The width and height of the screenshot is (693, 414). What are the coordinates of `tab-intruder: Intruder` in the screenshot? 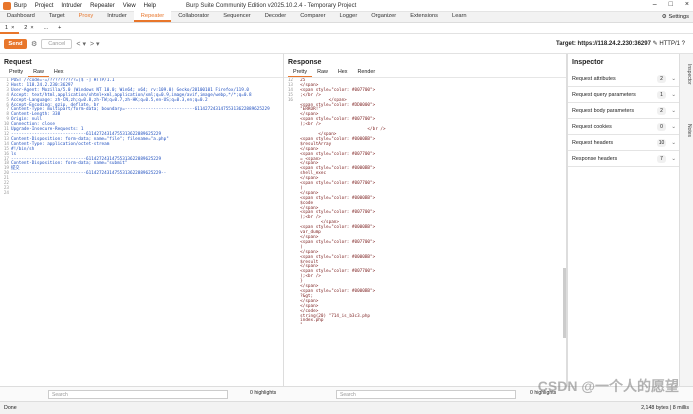 It's located at (117, 16).